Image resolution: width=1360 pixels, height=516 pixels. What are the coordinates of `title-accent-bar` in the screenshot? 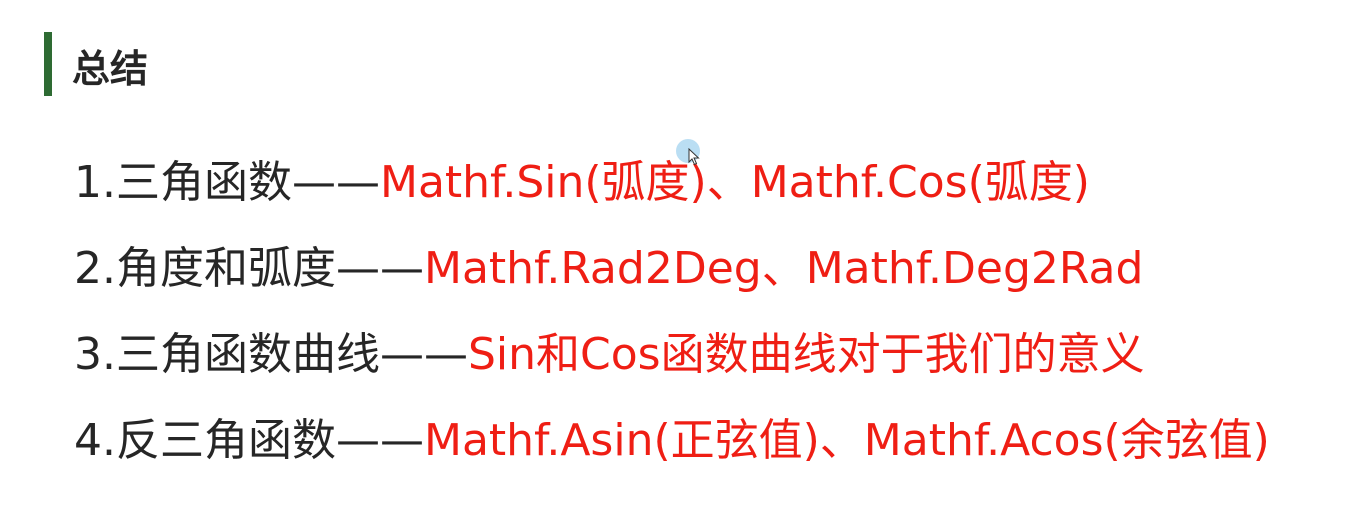 It's located at (48, 64).